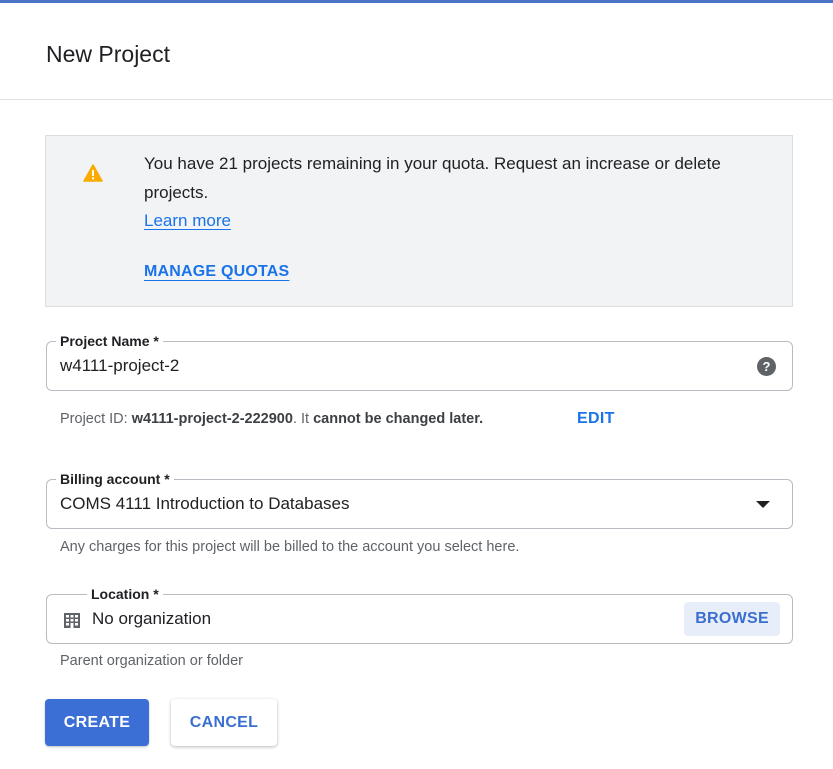 Image resolution: width=833 pixels, height=769 pixels. What do you see at coordinates (125, 594) in the screenshot?
I see `location-label: Location *` at bounding box center [125, 594].